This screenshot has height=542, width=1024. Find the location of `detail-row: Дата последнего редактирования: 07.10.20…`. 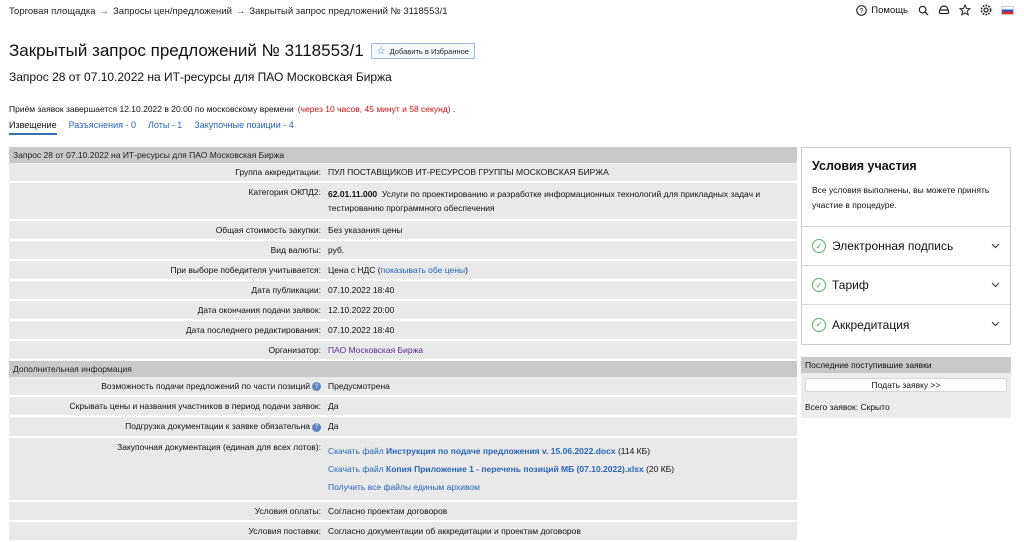

detail-row: Дата последнего редактирования: 07.10.20… is located at coordinates (403, 331).